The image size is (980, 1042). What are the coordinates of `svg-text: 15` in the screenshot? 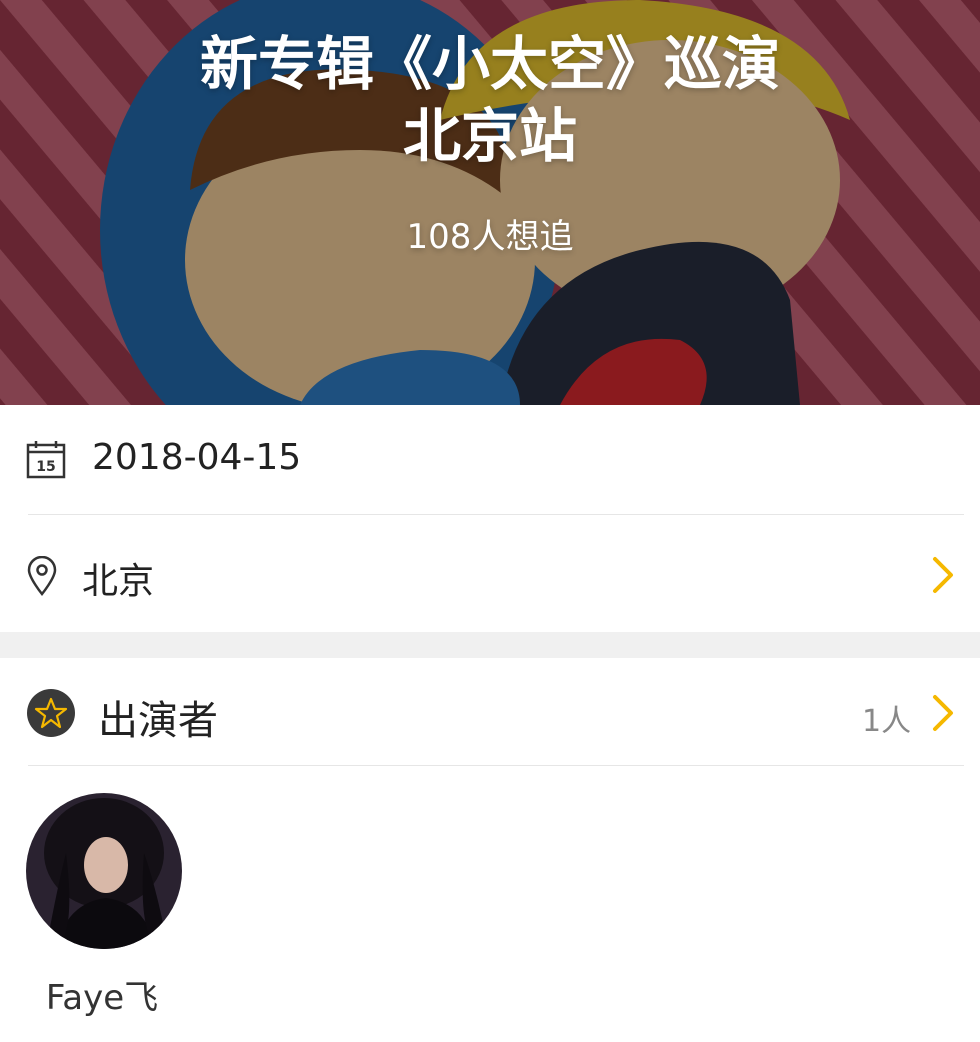 It's located at (45, 467).